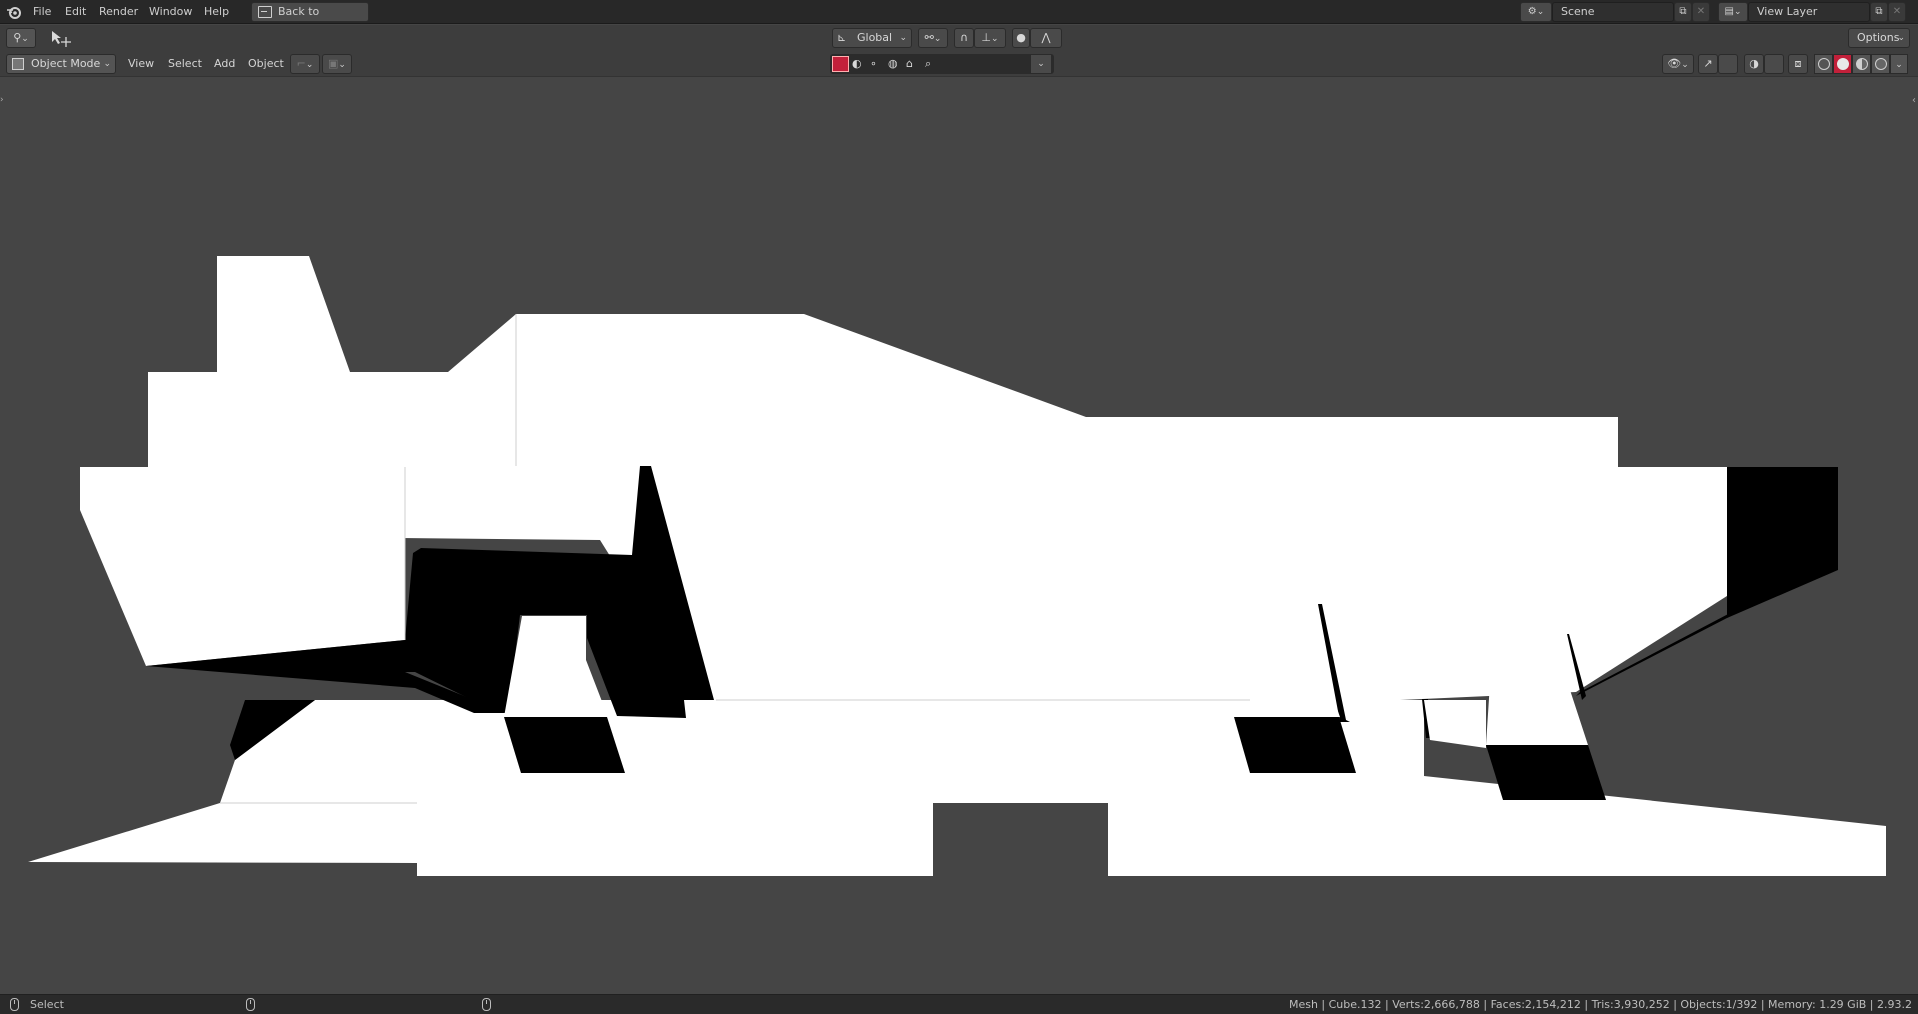  I want to click on mode-dropdown: Object Mode ⌄, so click(61, 64).